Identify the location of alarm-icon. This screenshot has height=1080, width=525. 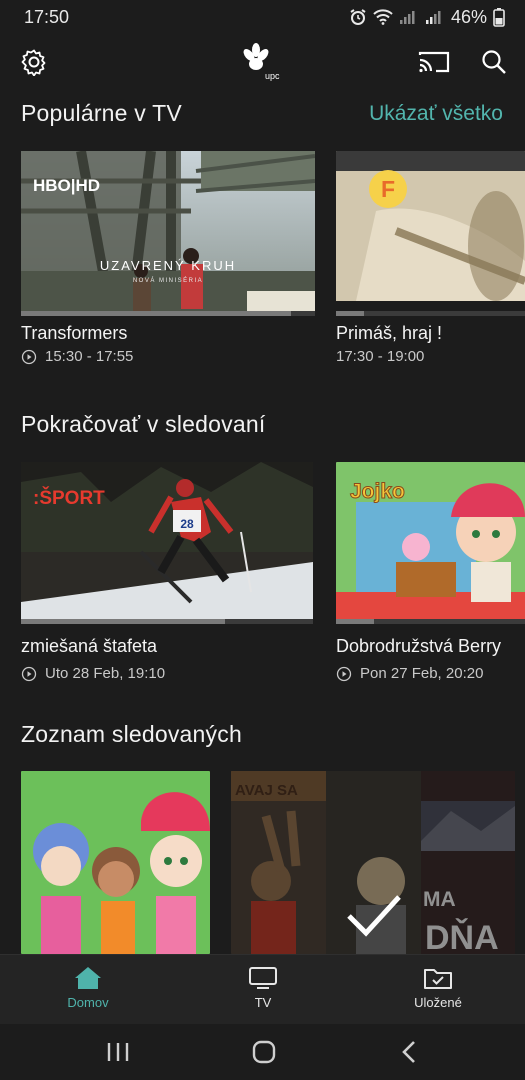
(358, 17).